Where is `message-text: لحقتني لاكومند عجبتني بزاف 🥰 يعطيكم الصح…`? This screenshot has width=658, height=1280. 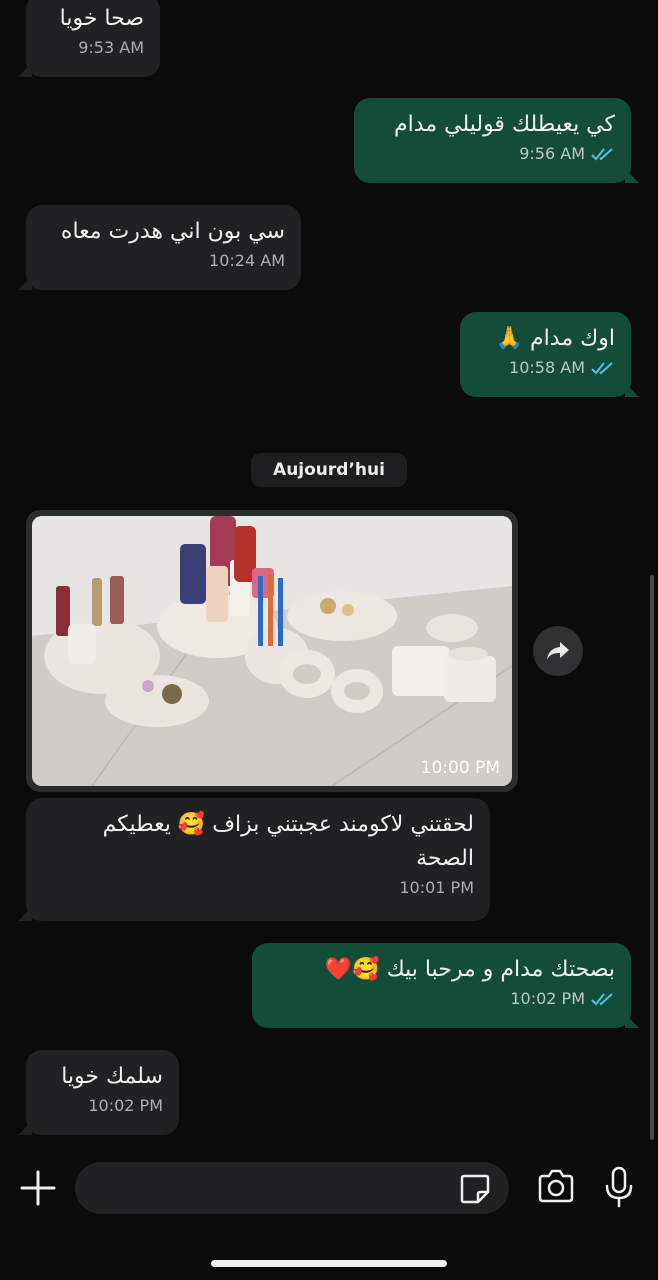
message-text: لحقتني لاكومند عجبتني بزاف 🥰 يعطيكم الصح… is located at coordinates (284, 841).